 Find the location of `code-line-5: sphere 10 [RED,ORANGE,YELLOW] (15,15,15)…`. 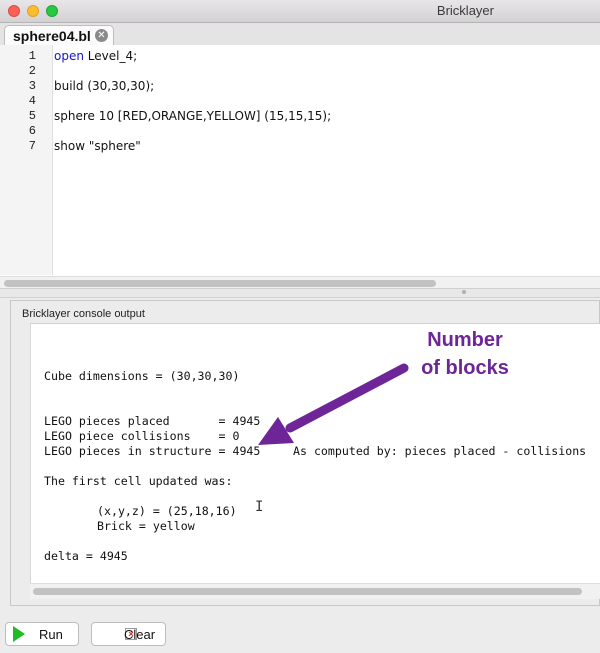

code-line-5: sphere 10 [RED,ORANGE,YELLOW] (15,15,15)… is located at coordinates (193, 116).